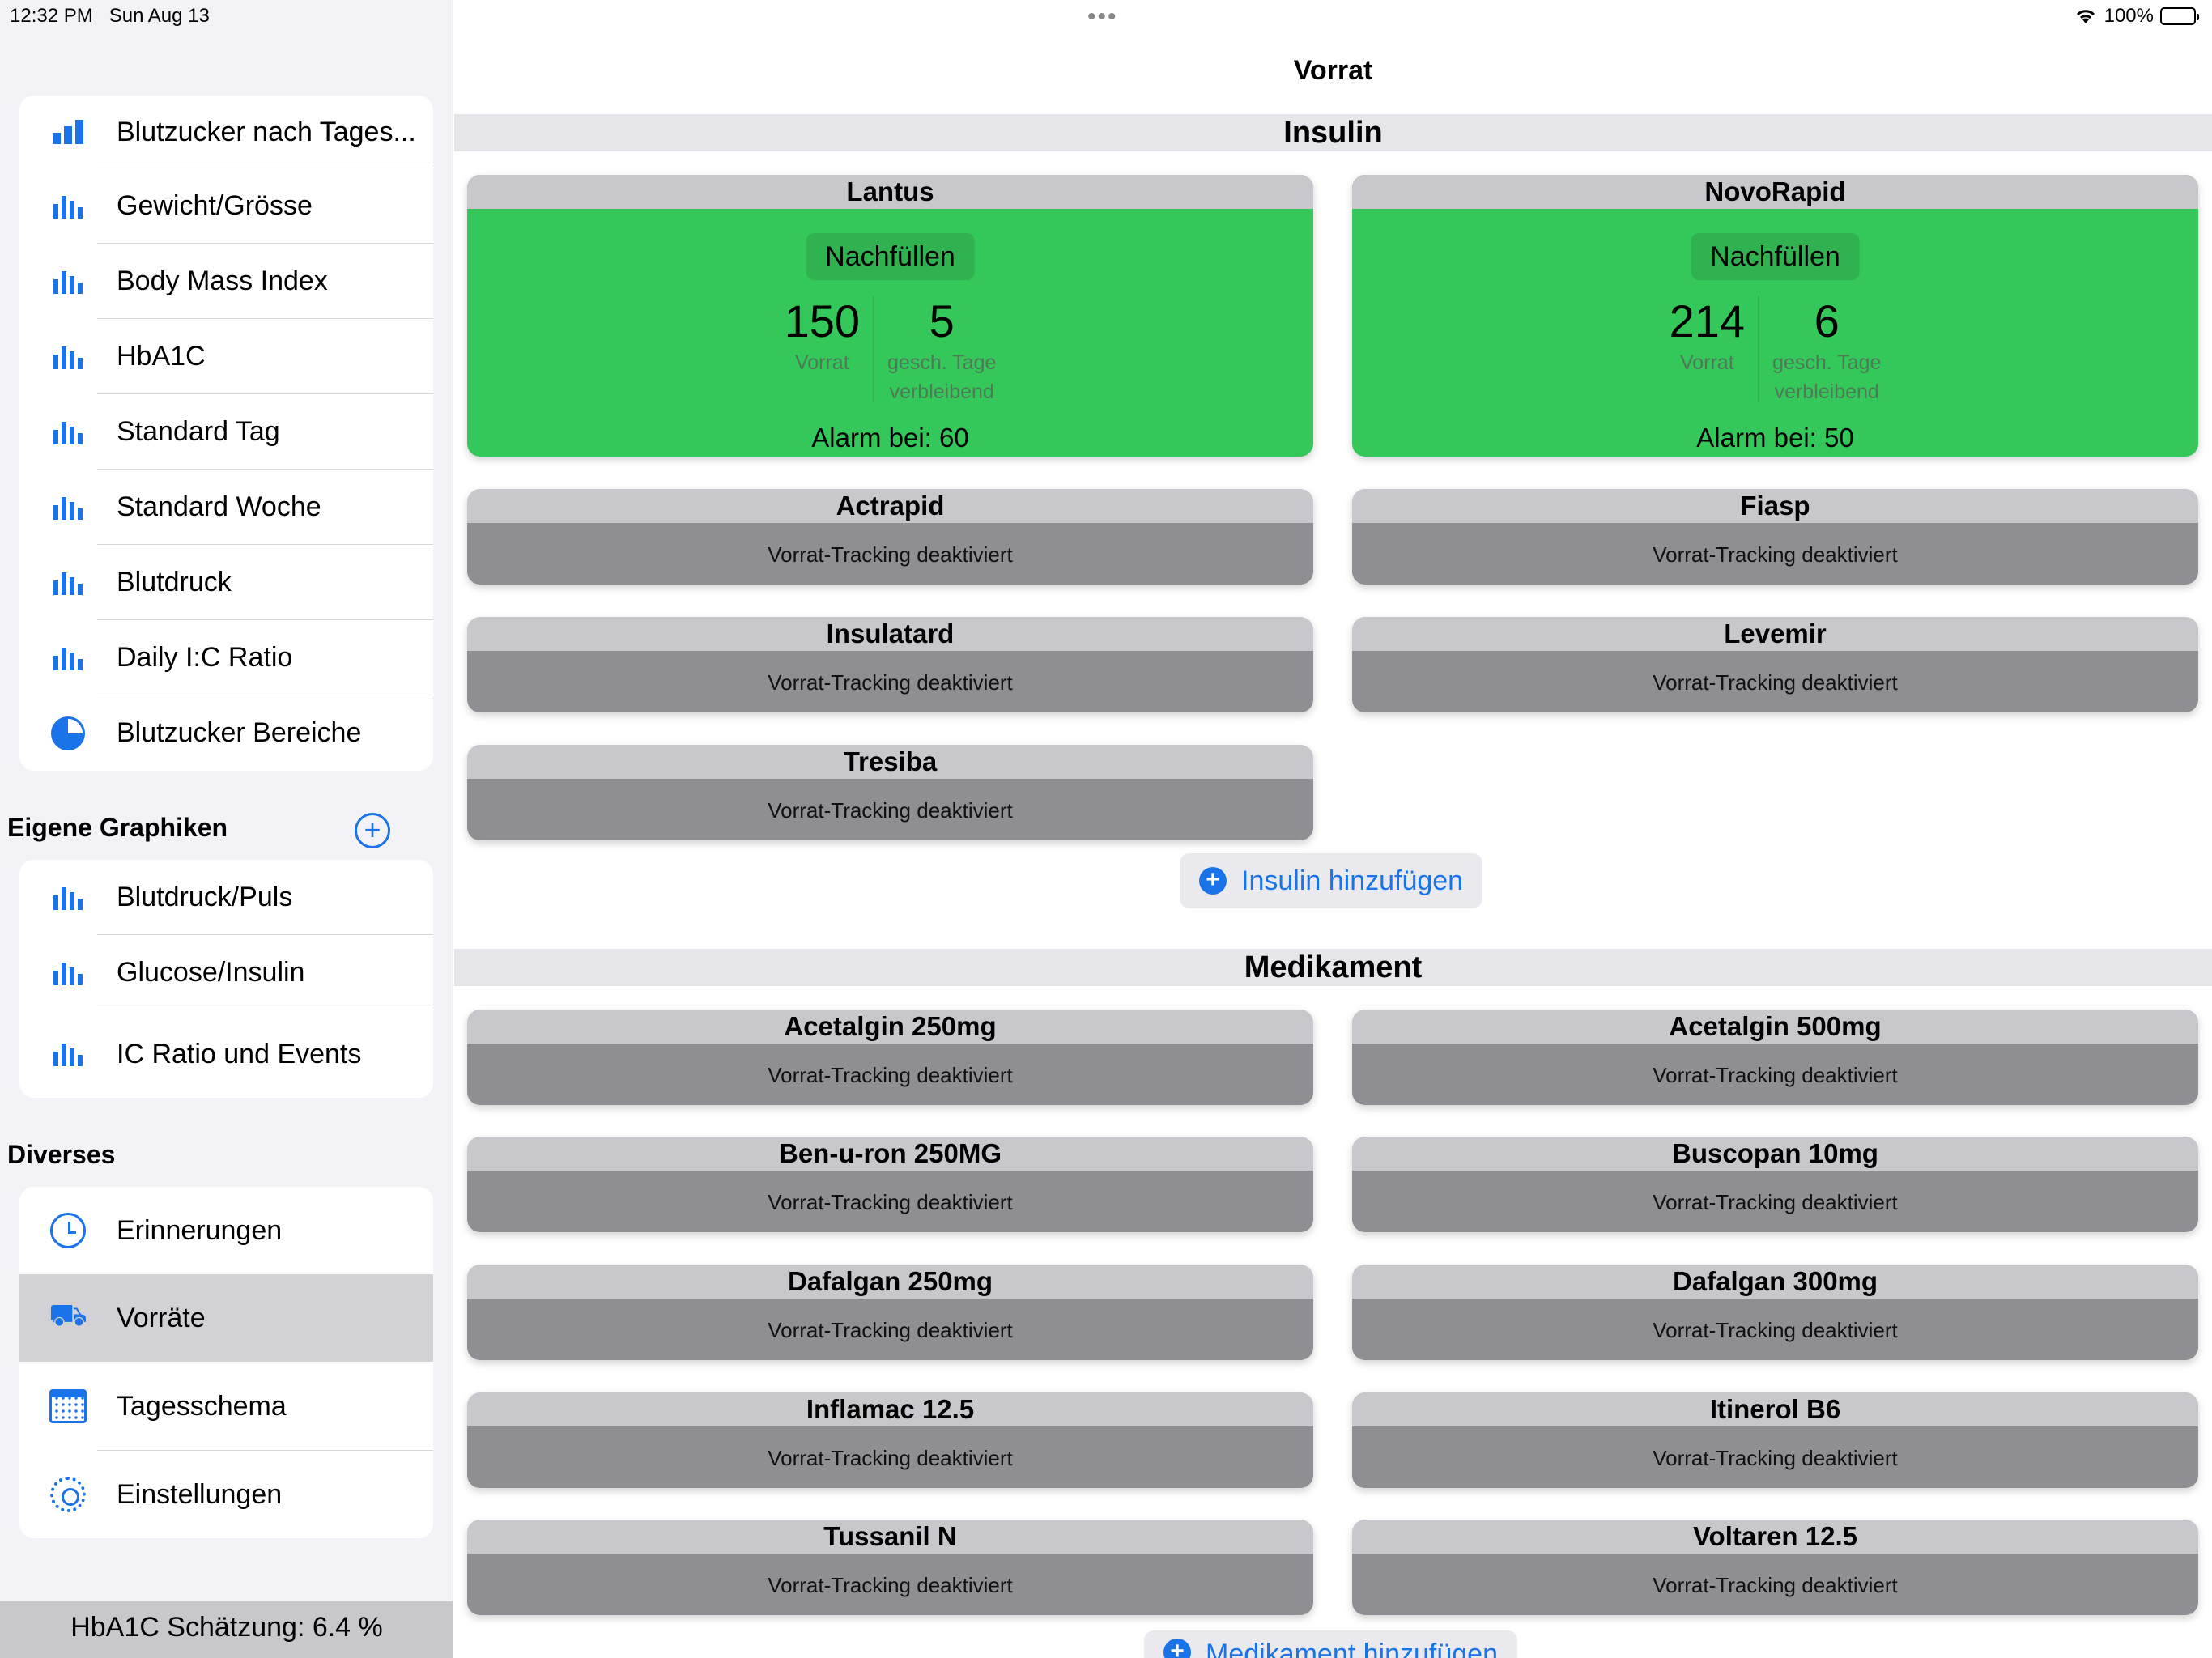 This screenshot has height=1658, width=2212. What do you see at coordinates (1333, 967) in the screenshot?
I see `medication-section-header: Medikament` at bounding box center [1333, 967].